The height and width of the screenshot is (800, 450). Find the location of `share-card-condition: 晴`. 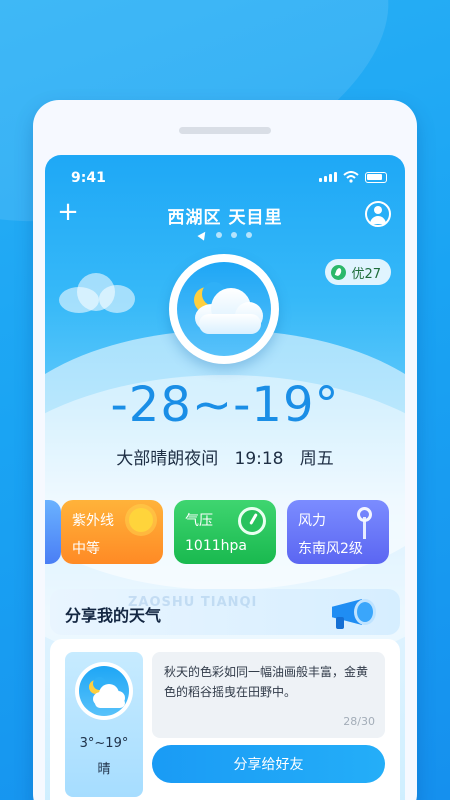

share-card-condition: 晴 is located at coordinates (104, 769).